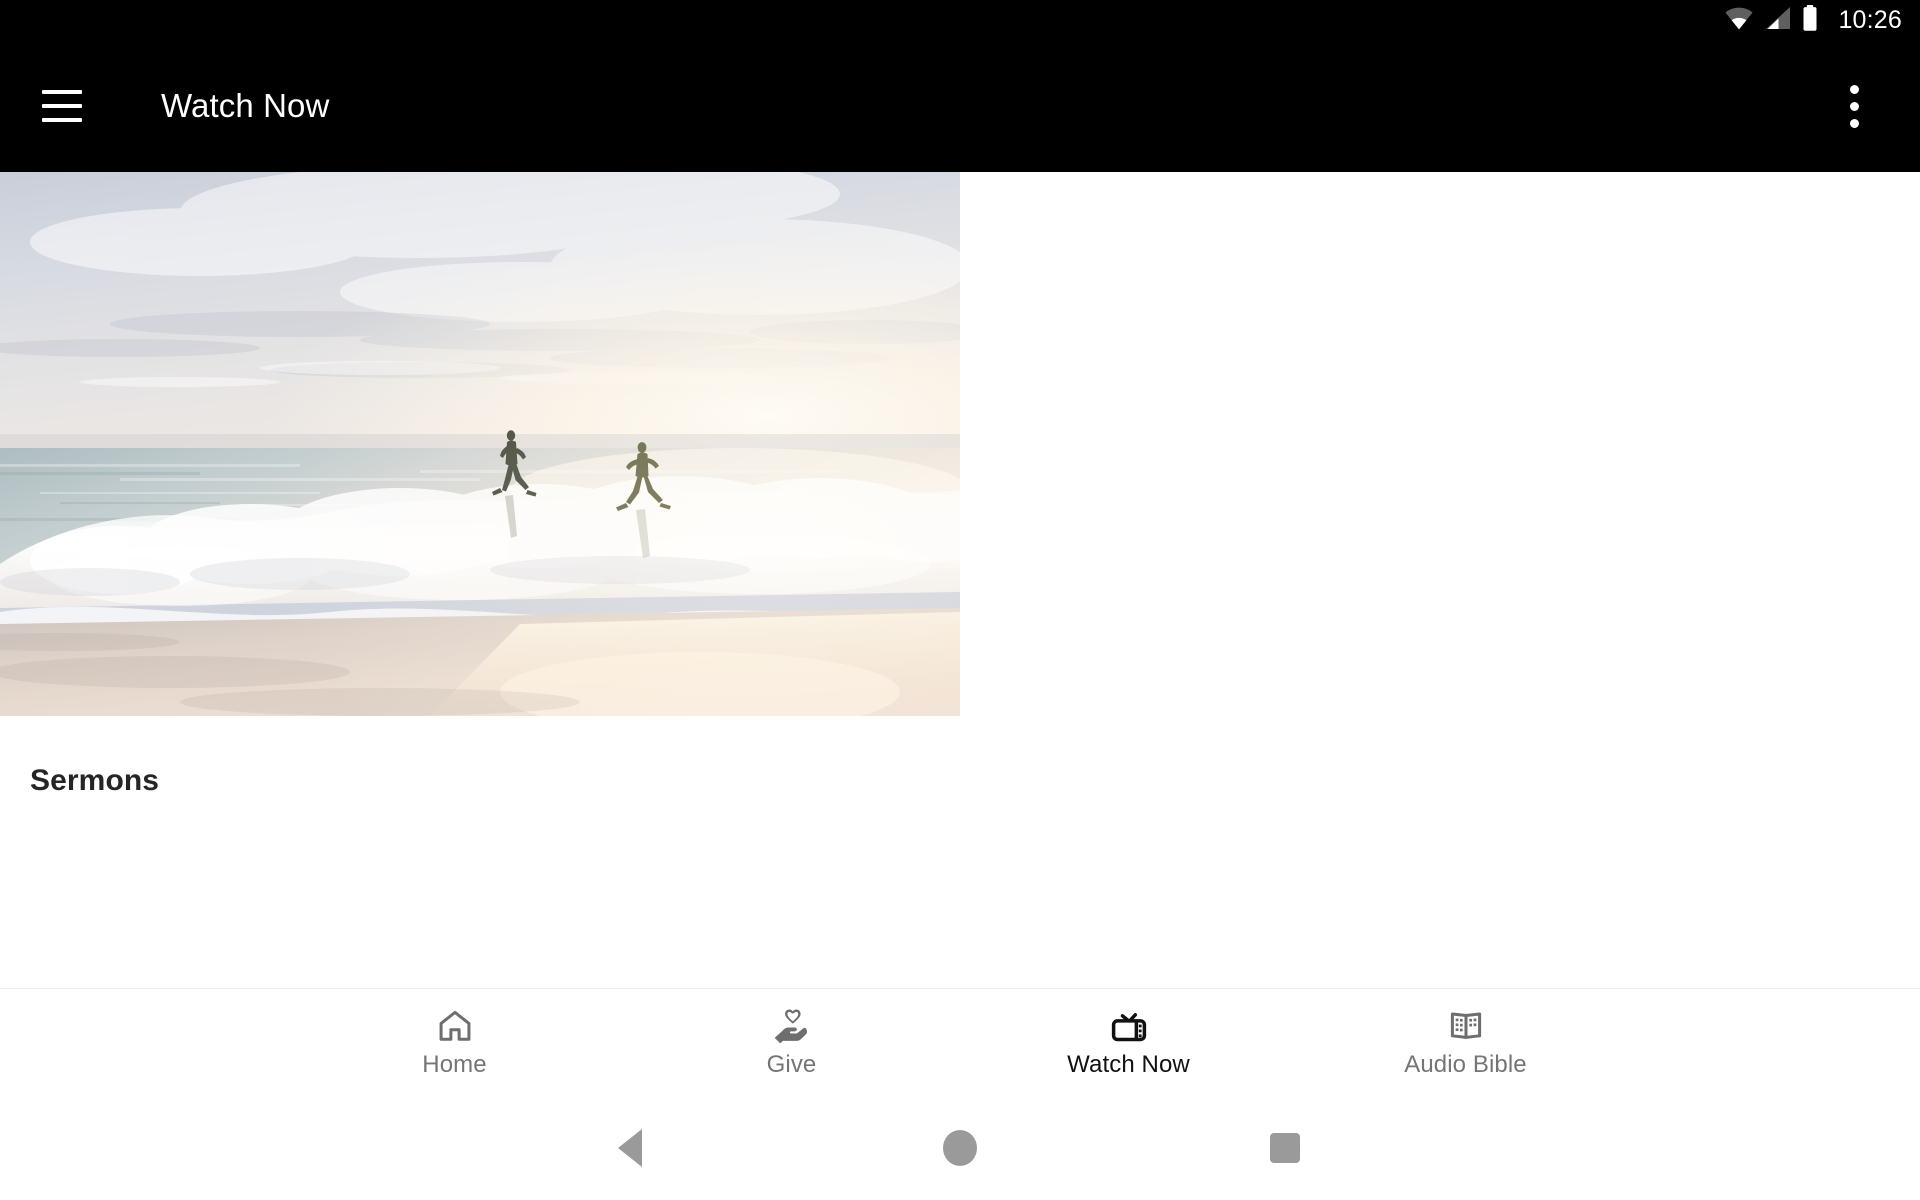 The height and width of the screenshot is (1200, 1920). I want to click on page-title: Watch Now, so click(245, 105).